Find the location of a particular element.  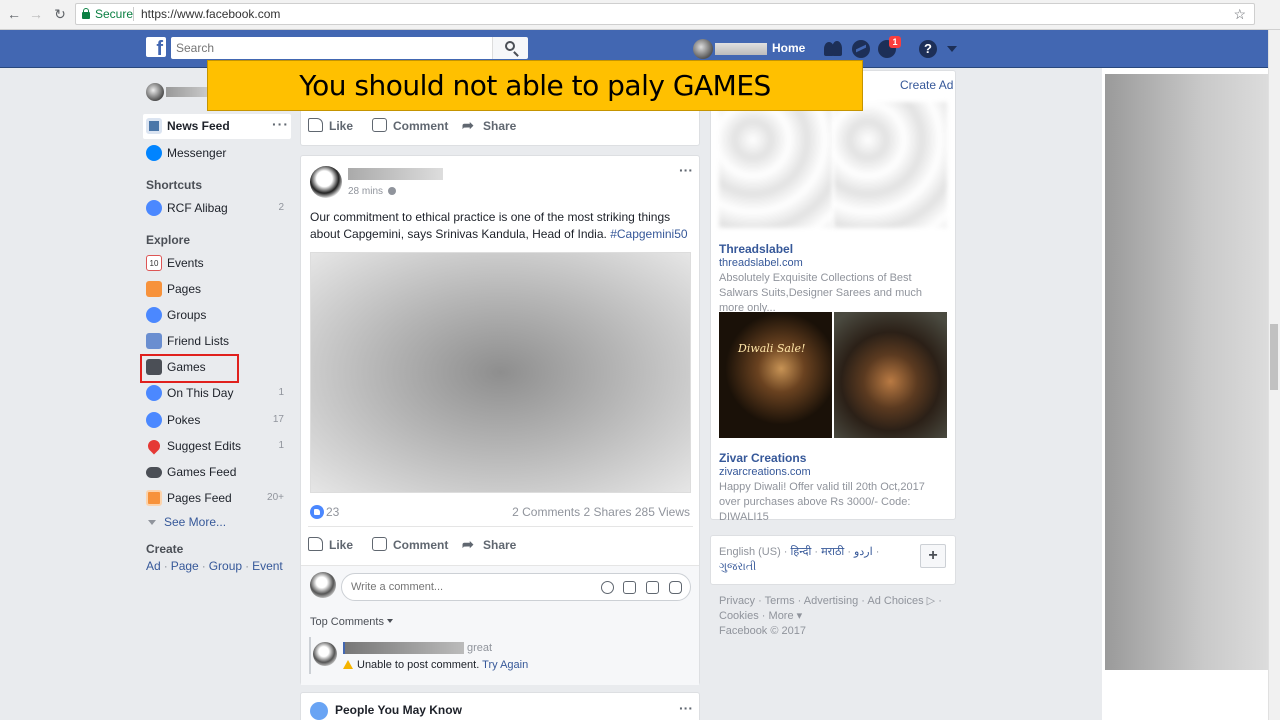

sidebar-item-events: 10 Events is located at coordinates (218, 264).